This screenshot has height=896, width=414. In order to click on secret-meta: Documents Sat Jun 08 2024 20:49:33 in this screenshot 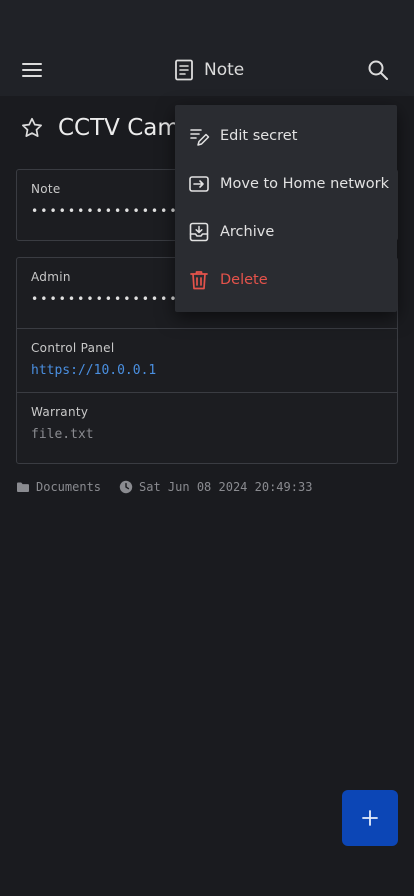, I will do `click(164, 487)`.